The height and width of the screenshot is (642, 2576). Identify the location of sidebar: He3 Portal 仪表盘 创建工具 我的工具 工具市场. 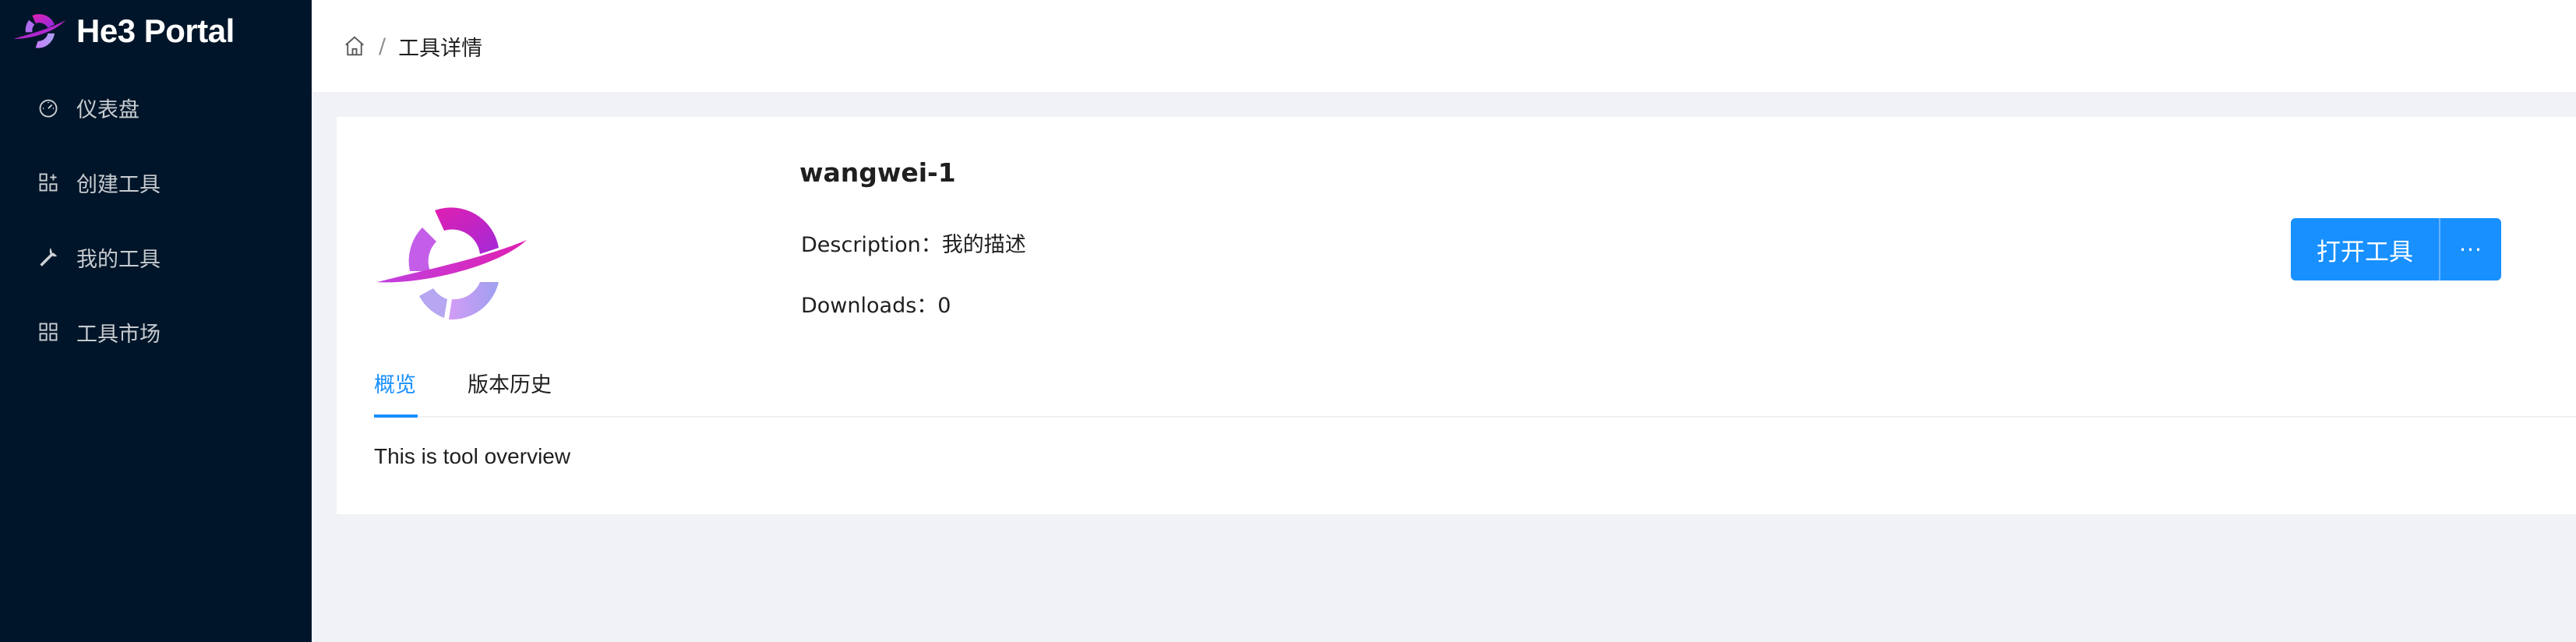
(156, 321).